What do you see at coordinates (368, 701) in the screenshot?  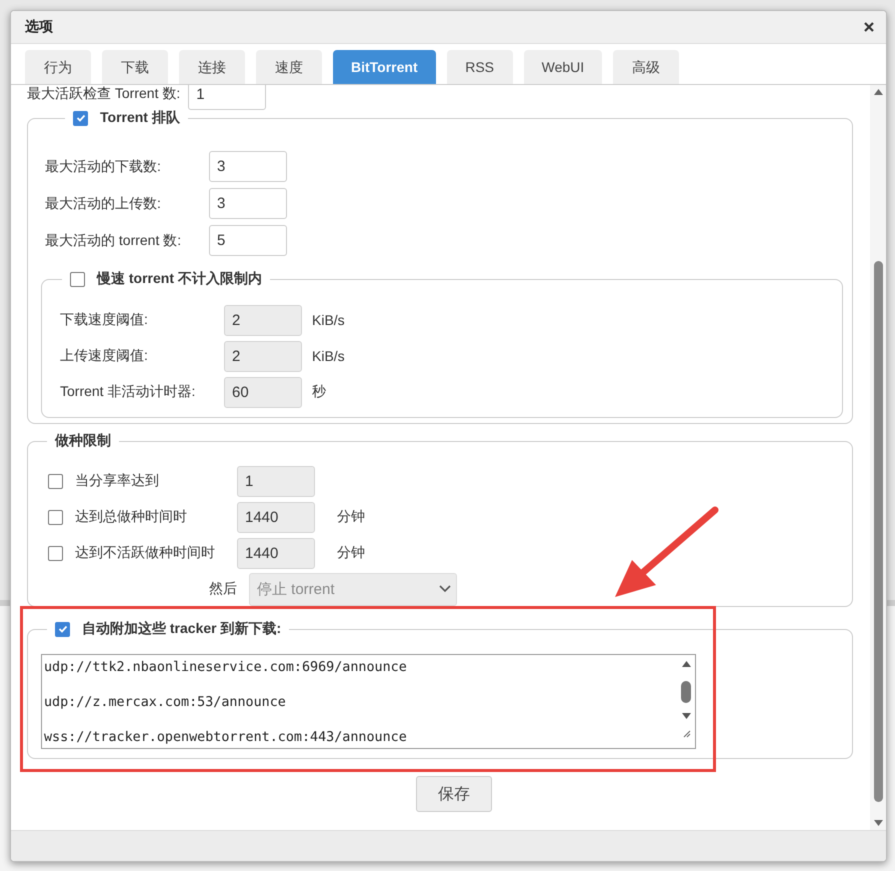 I see `text-area: udp://ttk2.nbaonlineservice.com:6969/announce udp://z.mercax.com:53/announce wss://tracker.openwebtorrent.com:443/announce` at bounding box center [368, 701].